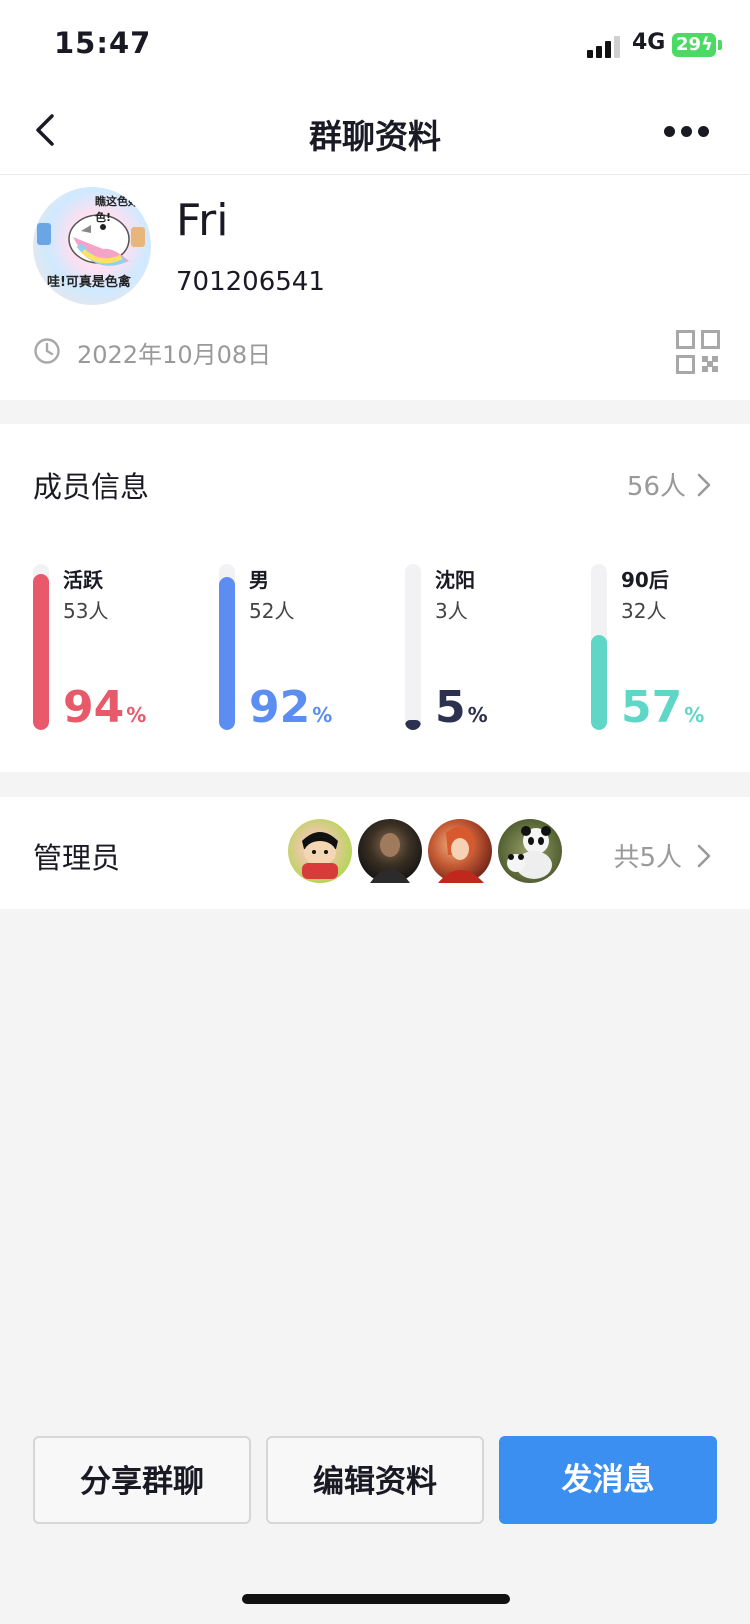 The image size is (750, 1624). Describe the element at coordinates (390, 858) in the screenshot. I see `person-portrait-icon` at that location.